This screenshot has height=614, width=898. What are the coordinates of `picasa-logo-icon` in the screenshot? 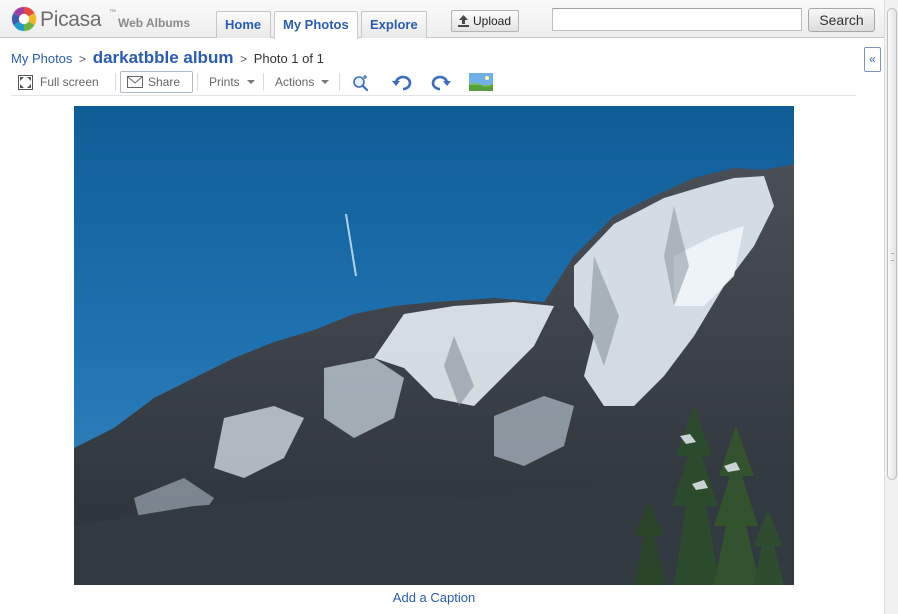 It's located at (24, 19).